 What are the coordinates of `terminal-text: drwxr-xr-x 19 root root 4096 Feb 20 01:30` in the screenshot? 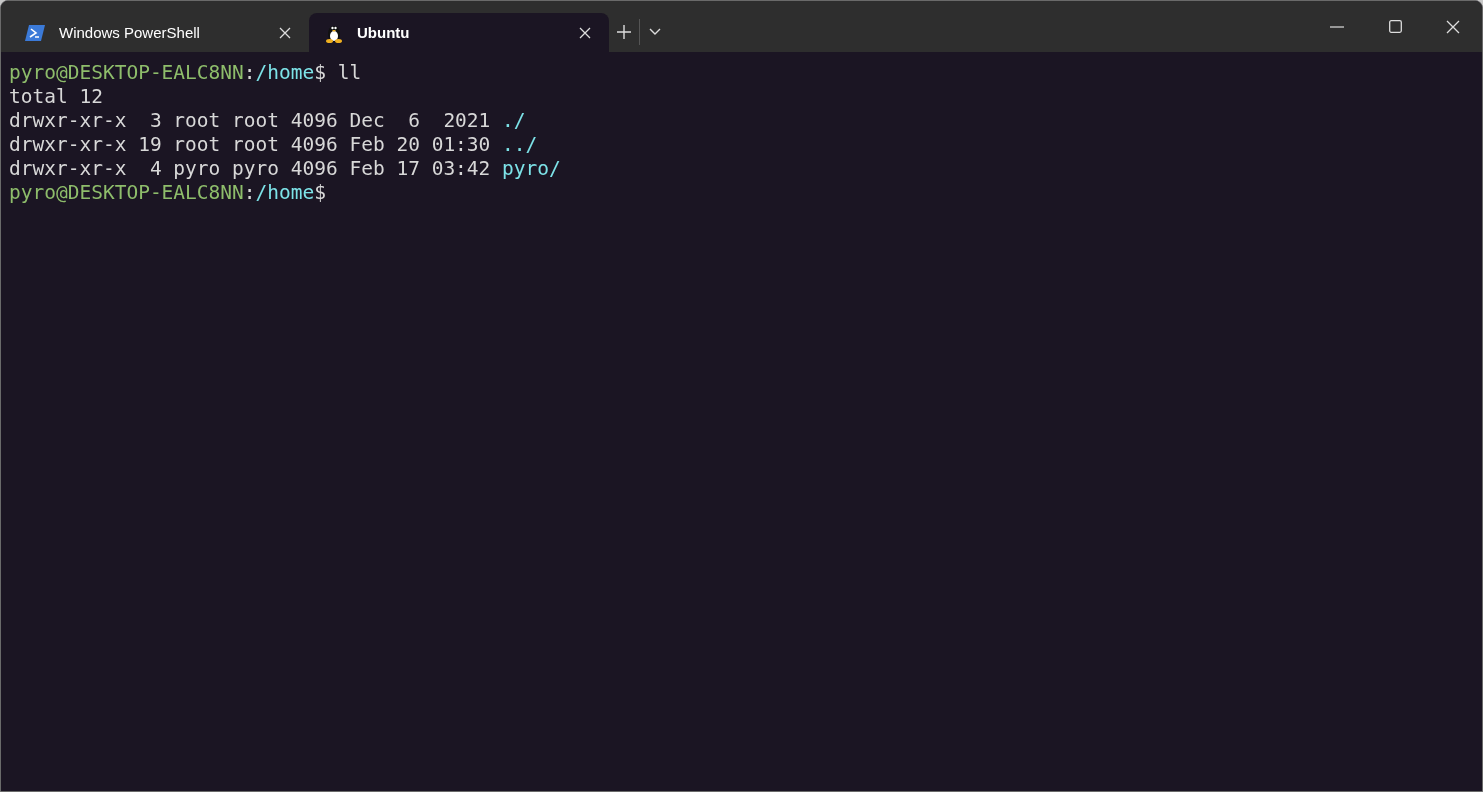 It's located at (250, 144).